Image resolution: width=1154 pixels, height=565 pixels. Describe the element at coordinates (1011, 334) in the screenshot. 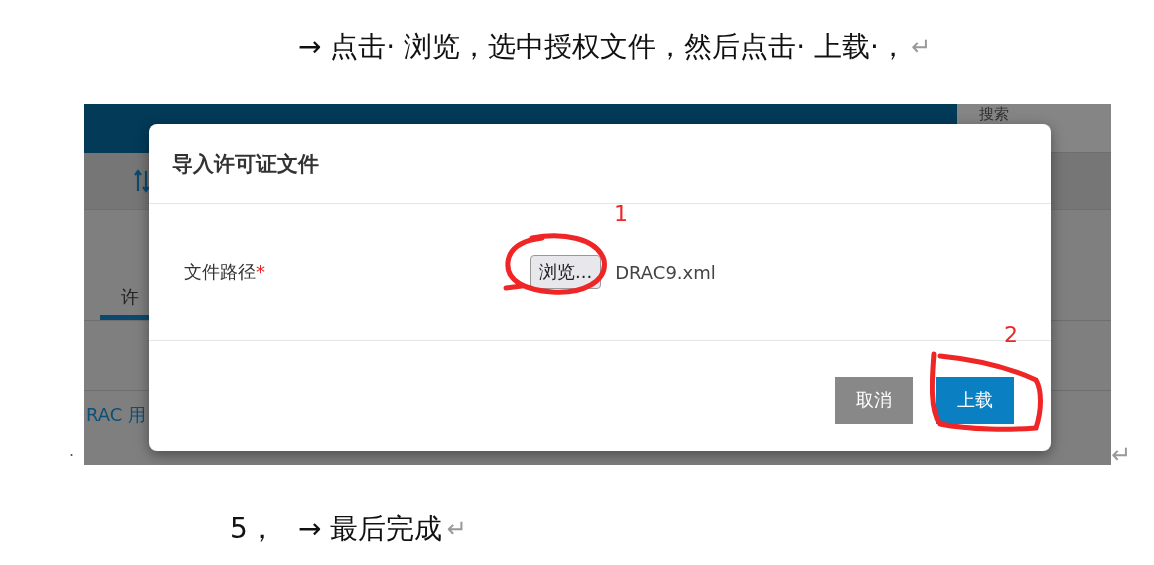

I see `annotation-number: 2` at that location.